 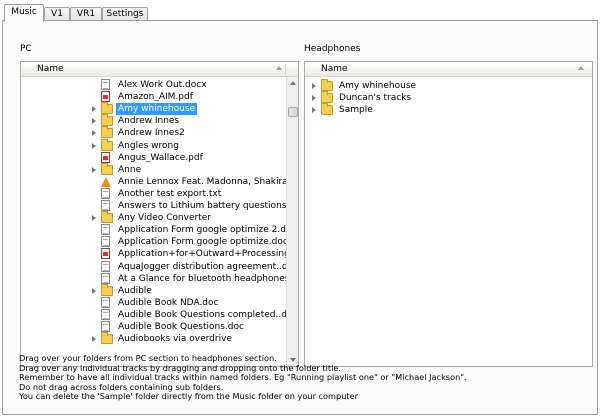 I want to click on pc-tree-item: Audiobooks via overdrive, so click(x=154, y=338).